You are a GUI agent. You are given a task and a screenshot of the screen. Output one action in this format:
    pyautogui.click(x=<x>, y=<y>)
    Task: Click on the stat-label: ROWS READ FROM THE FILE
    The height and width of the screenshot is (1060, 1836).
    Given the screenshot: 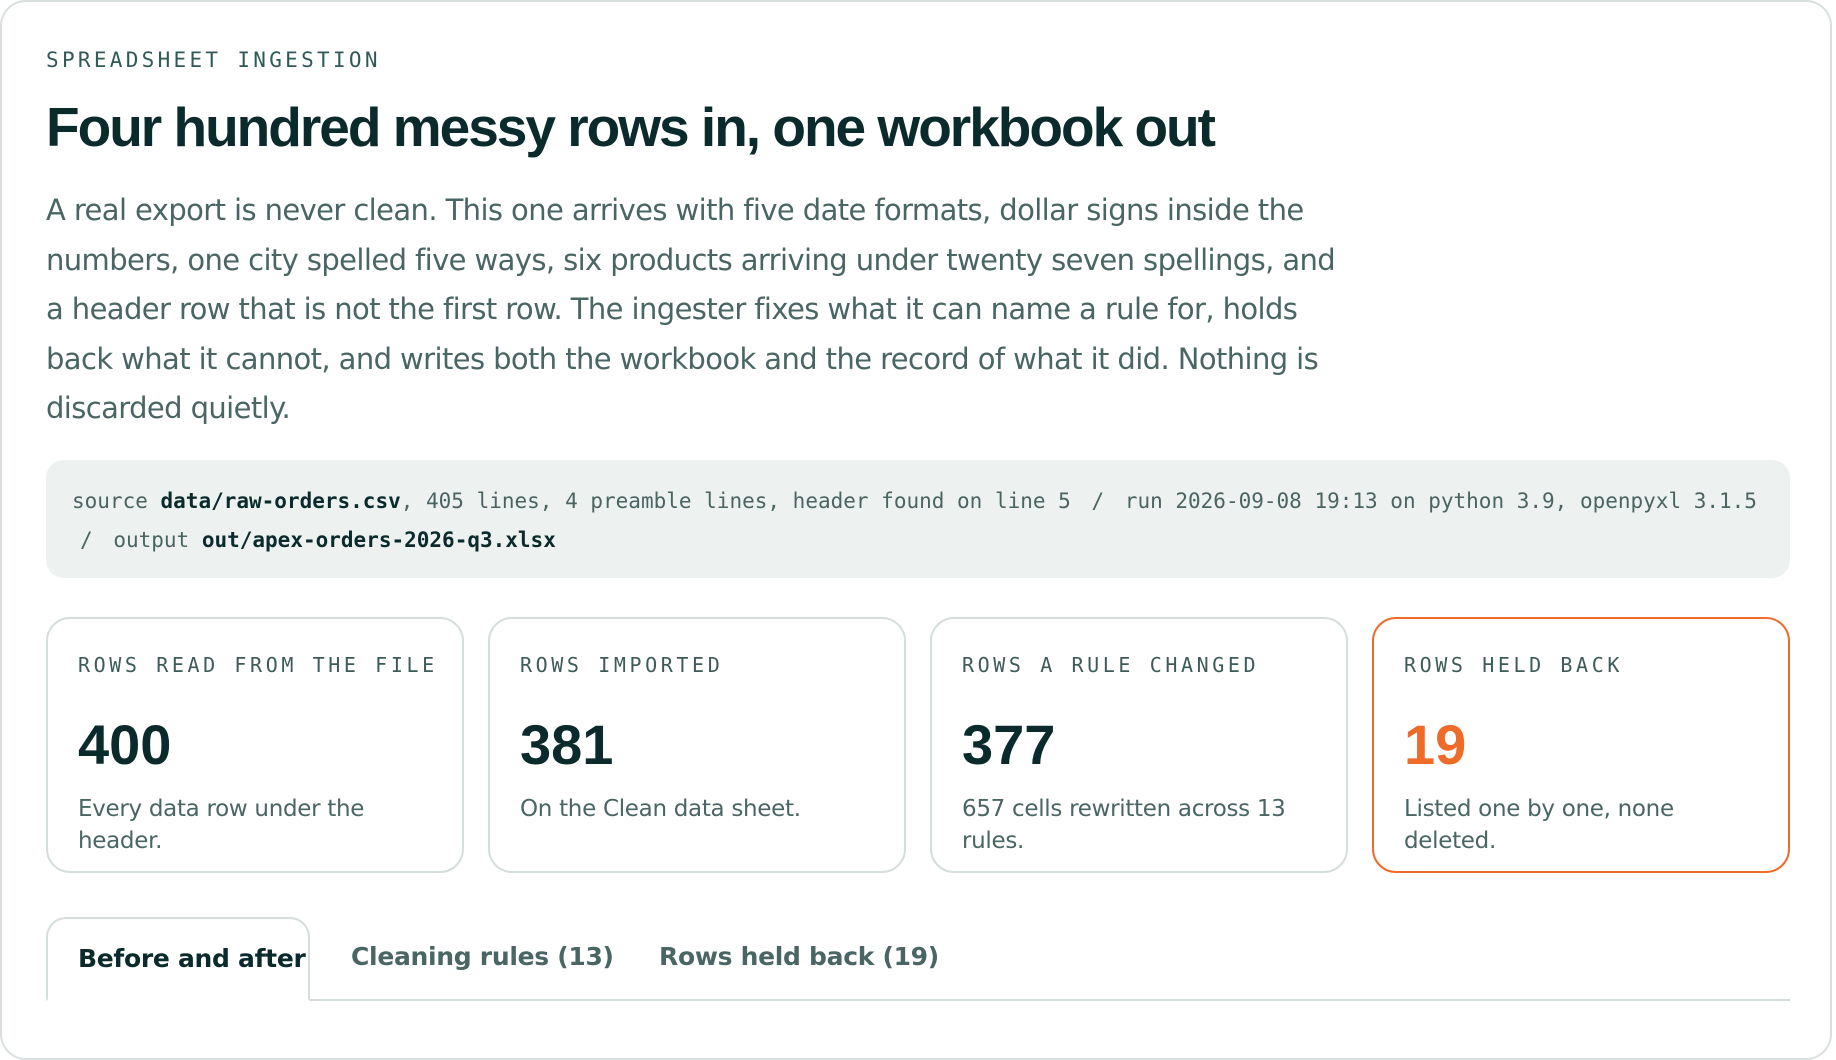 What is the action you would take?
    pyautogui.click(x=258, y=665)
    